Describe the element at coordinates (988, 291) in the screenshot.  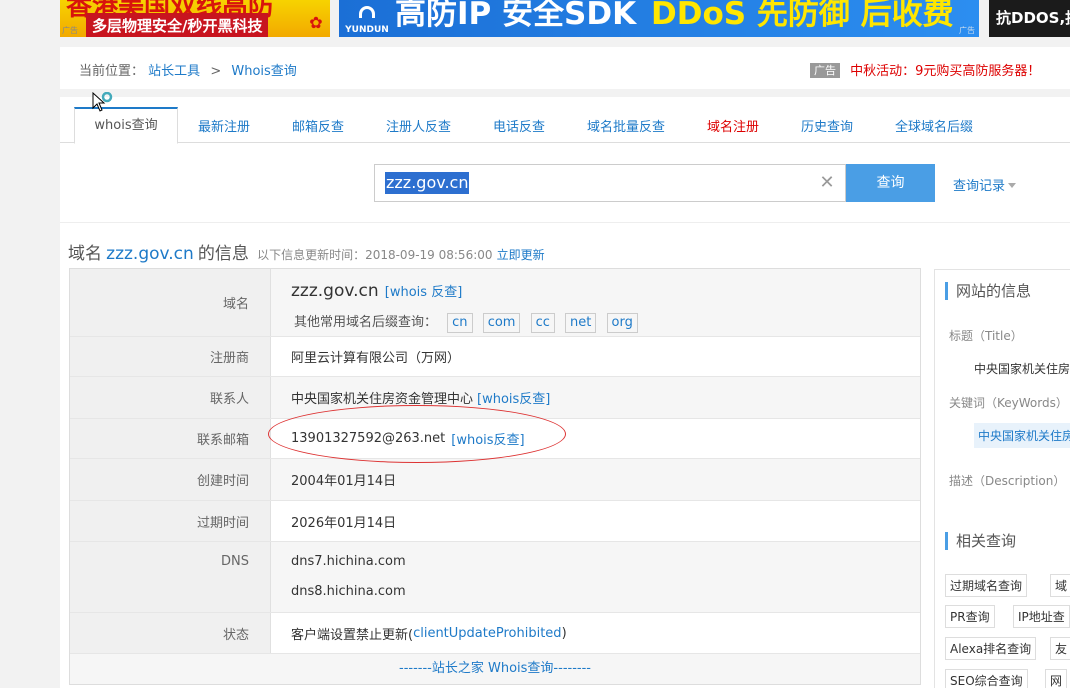
I see `site-info-heading: 网站的信息` at that location.